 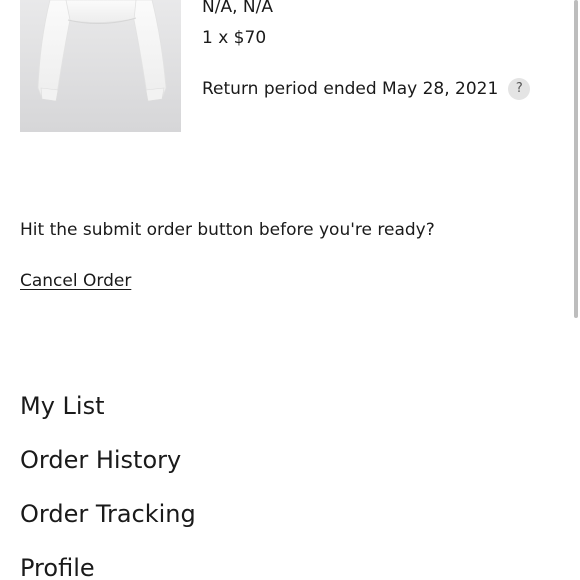 I want to click on product-image, so click(x=100, y=66).